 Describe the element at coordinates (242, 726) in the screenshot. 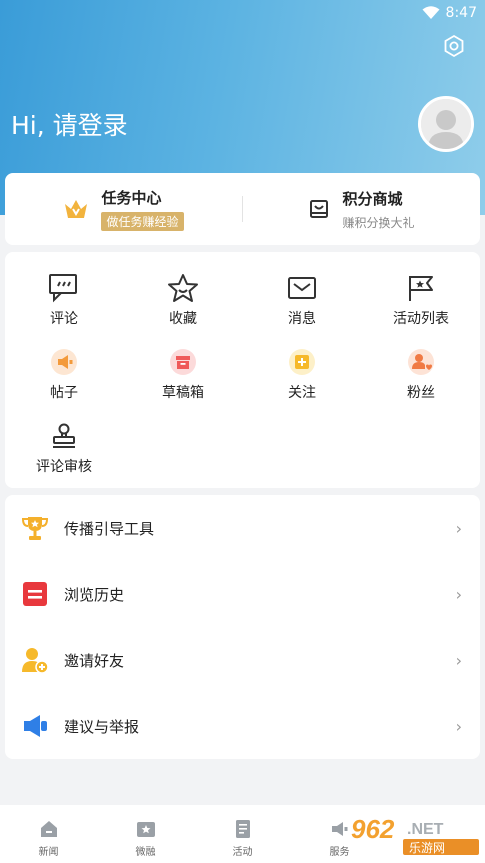

I see `list-item-feedback: 建议与举报 ›` at that location.